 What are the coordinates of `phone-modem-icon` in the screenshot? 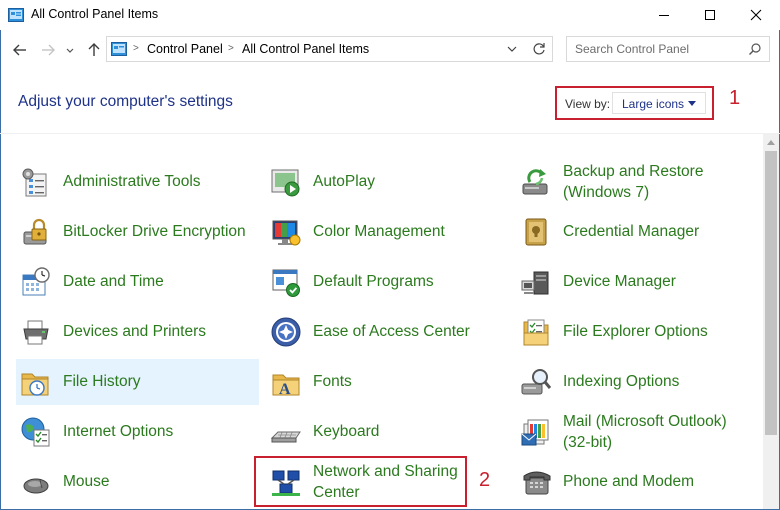 It's located at (537, 483).